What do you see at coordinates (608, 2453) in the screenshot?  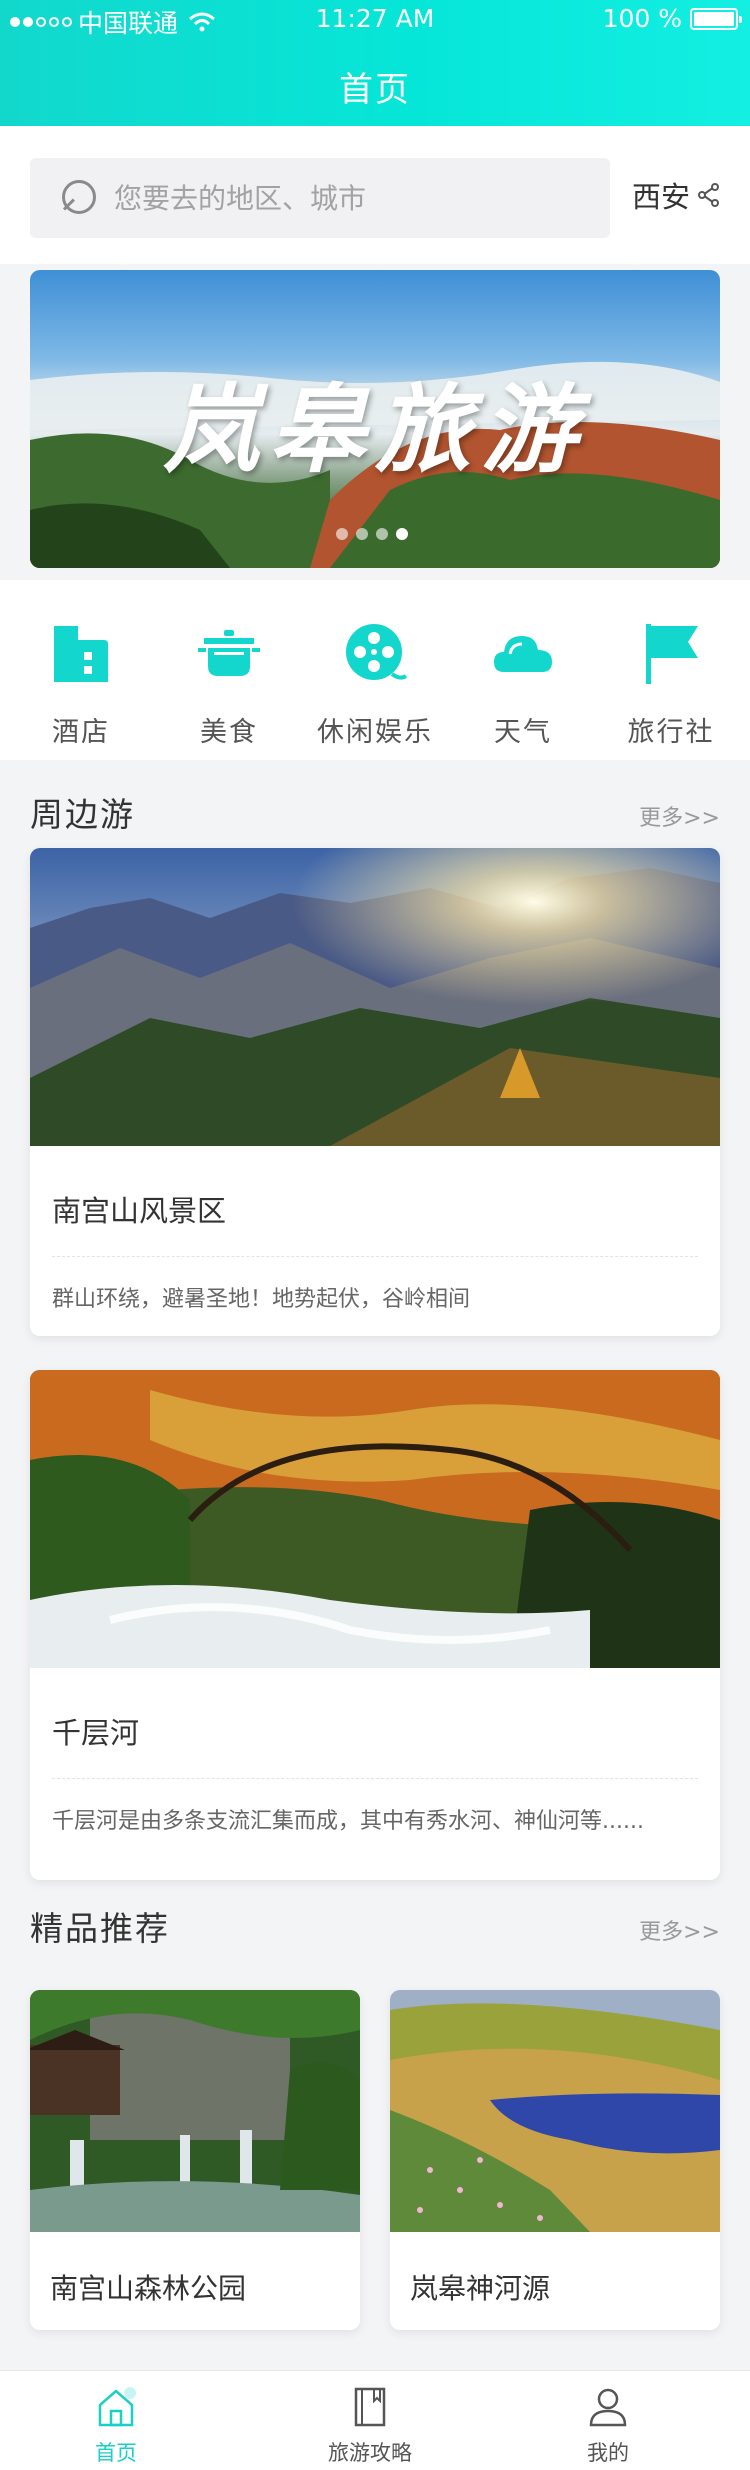 I see `tab-label: 我的` at bounding box center [608, 2453].